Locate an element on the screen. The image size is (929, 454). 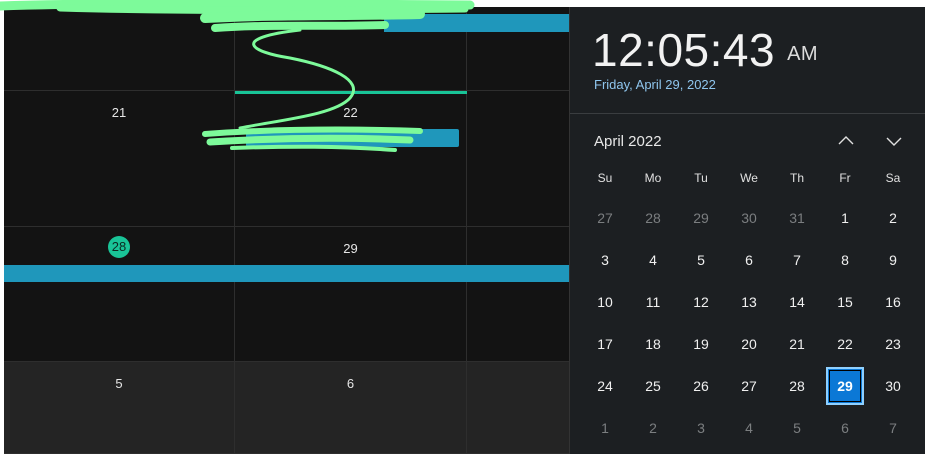
day-number: 29 is located at coordinates (350, 248).